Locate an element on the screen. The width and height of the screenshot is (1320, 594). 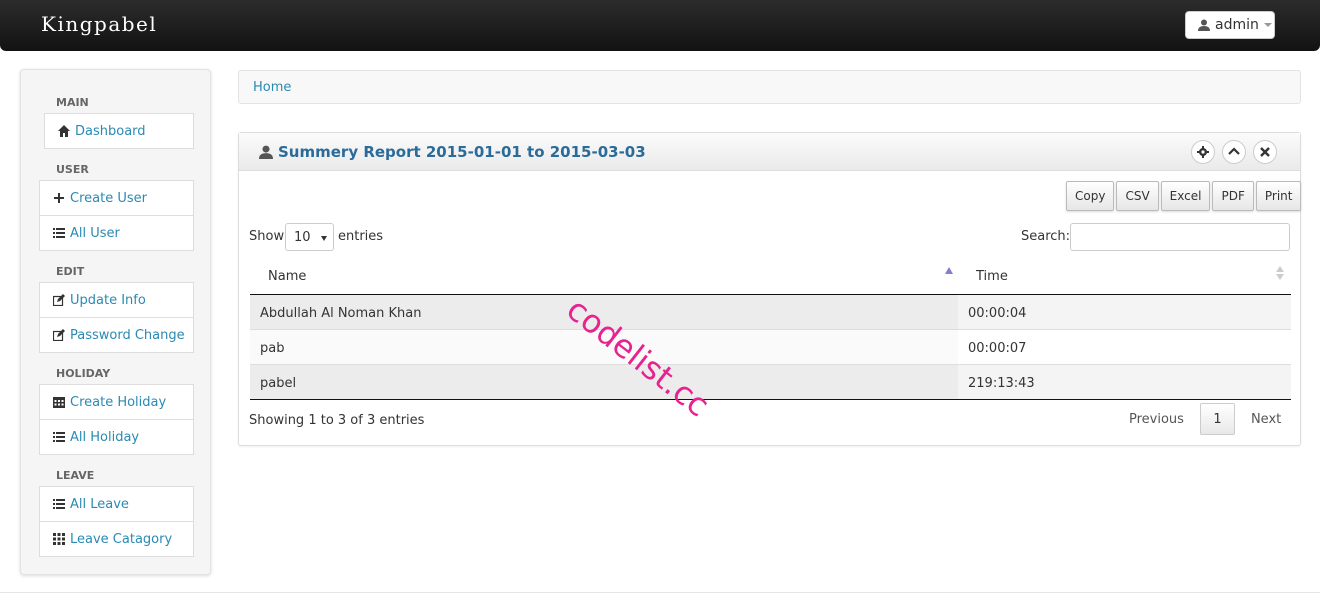
sidebar-item-label: Create Holiday is located at coordinates (118, 402).